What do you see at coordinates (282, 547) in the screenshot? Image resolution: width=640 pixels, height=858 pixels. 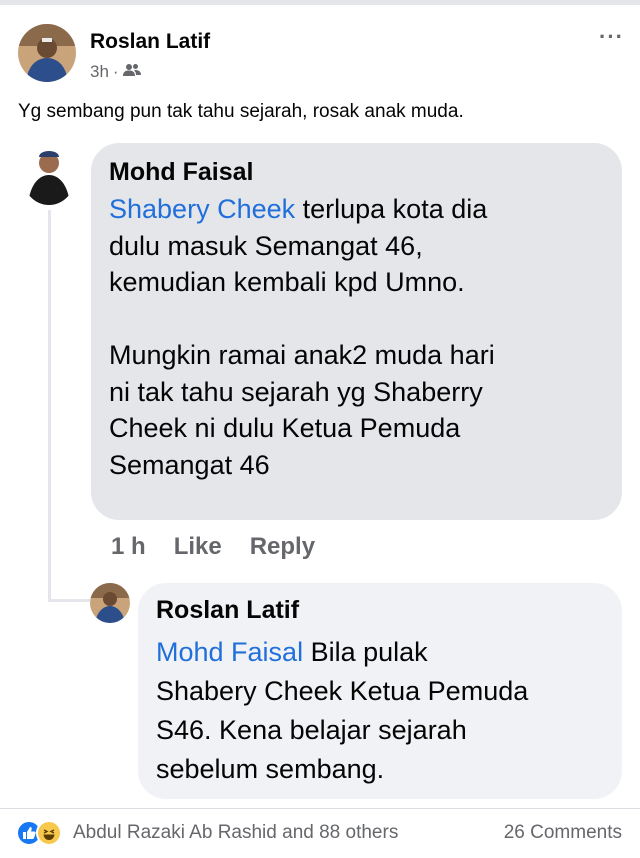 I see `reply-button: Reply` at bounding box center [282, 547].